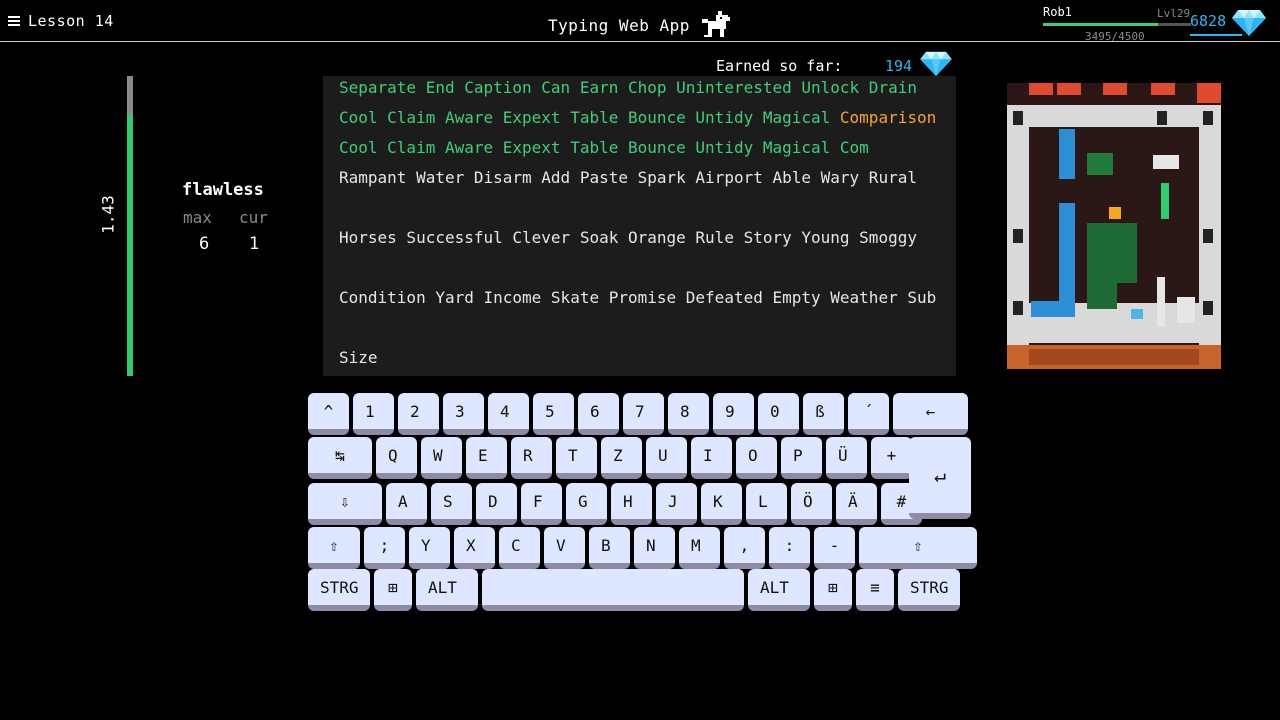  Describe the element at coordinates (888, 117) in the screenshot. I see `current-word: Comparison` at that location.